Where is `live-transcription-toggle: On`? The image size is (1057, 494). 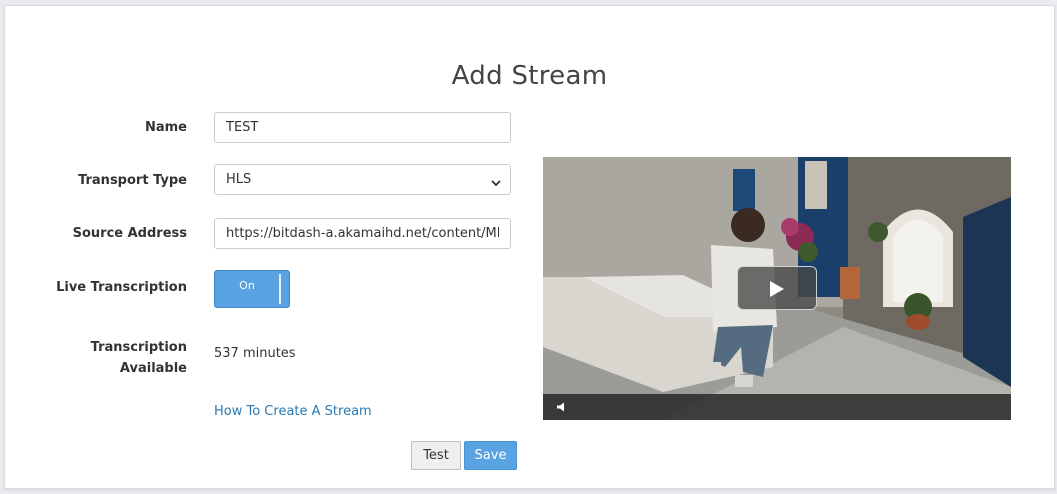 live-transcription-toggle: On is located at coordinates (252, 289).